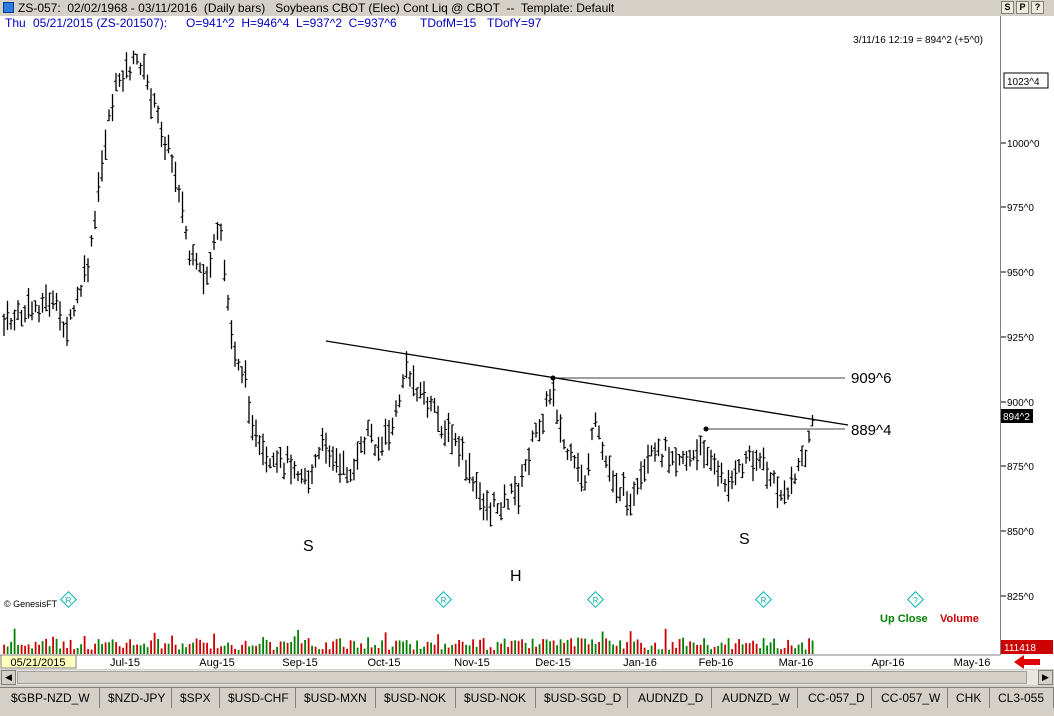  I want to click on level-high-dot, so click(553, 378).